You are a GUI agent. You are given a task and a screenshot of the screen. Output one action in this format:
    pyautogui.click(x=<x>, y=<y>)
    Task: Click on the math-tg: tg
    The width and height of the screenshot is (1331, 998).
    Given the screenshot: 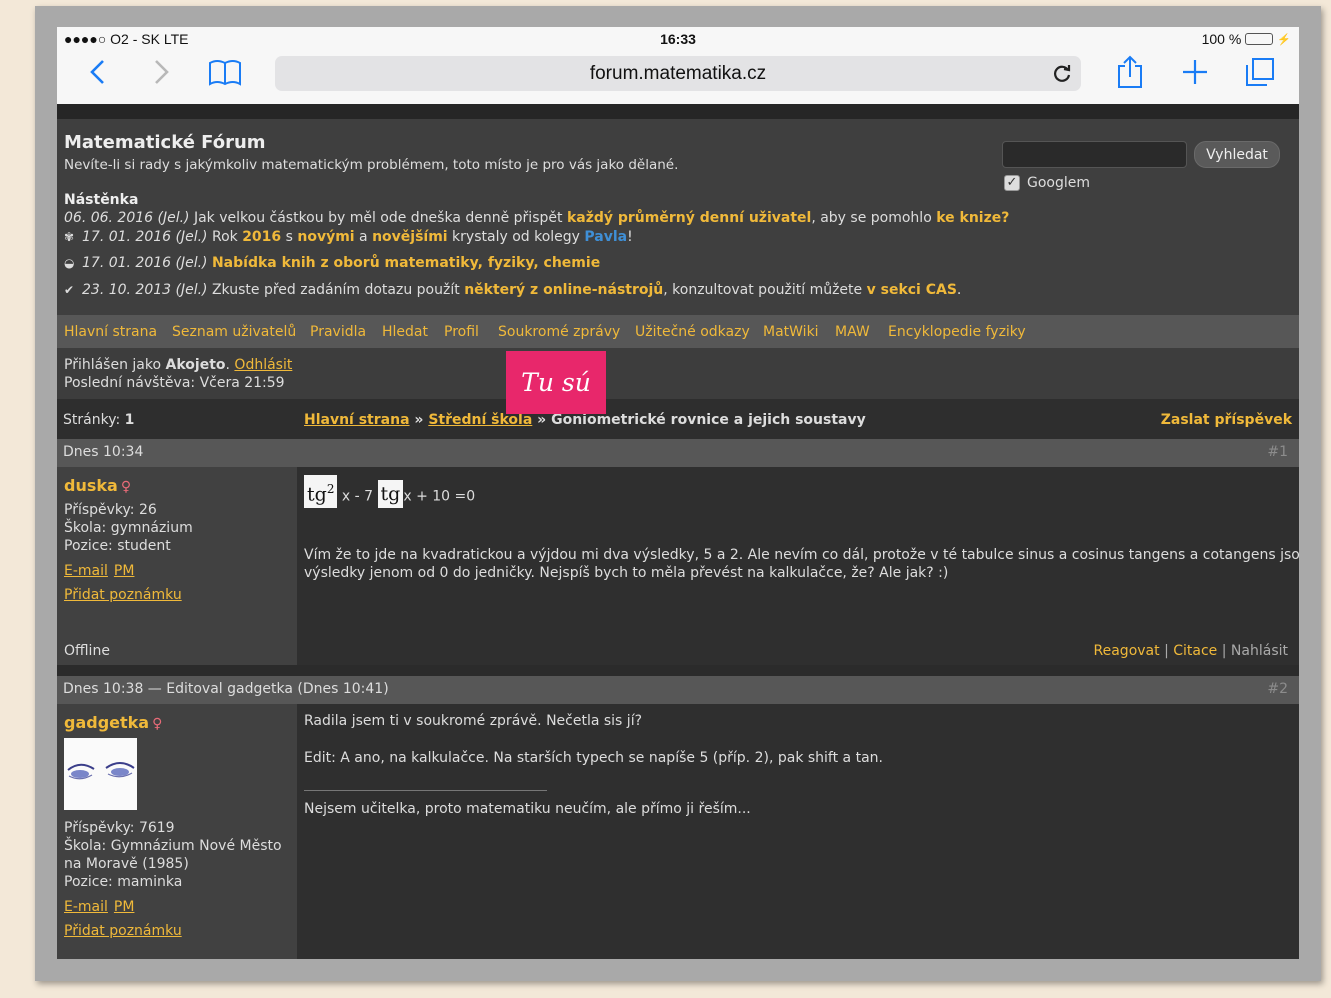 What is the action you would take?
    pyautogui.click(x=390, y=494)
    